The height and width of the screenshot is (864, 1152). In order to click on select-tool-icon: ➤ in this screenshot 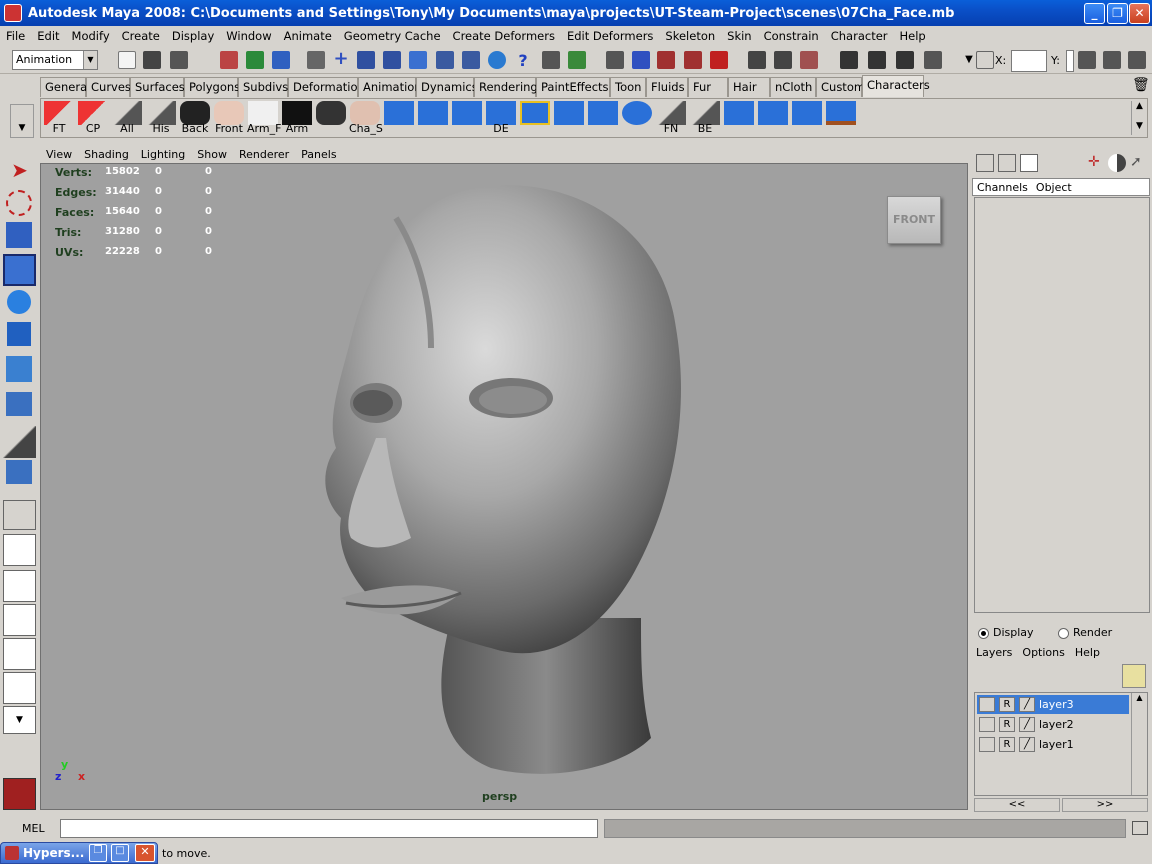, I will do `click(19, 174)`.